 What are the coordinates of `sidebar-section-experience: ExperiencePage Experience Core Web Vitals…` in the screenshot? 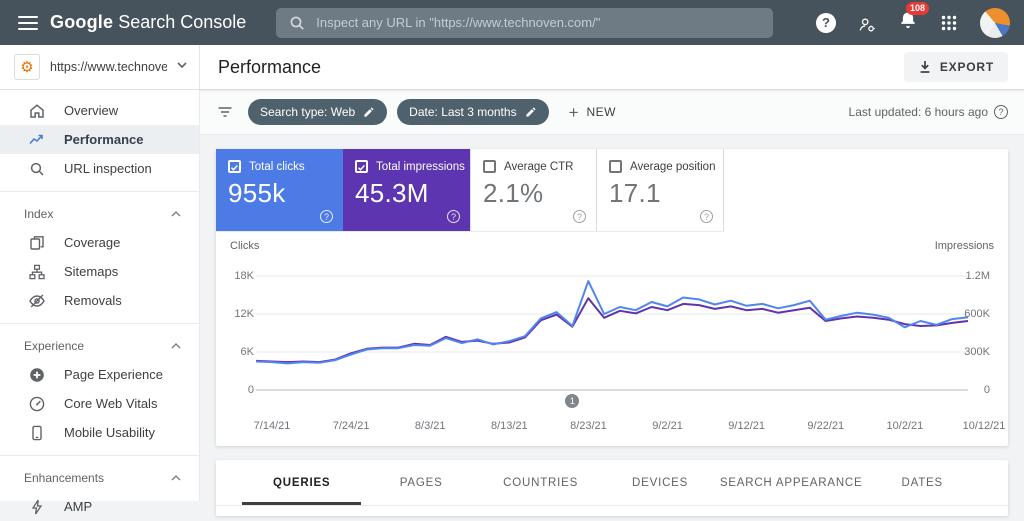 It's located at (99, 385).